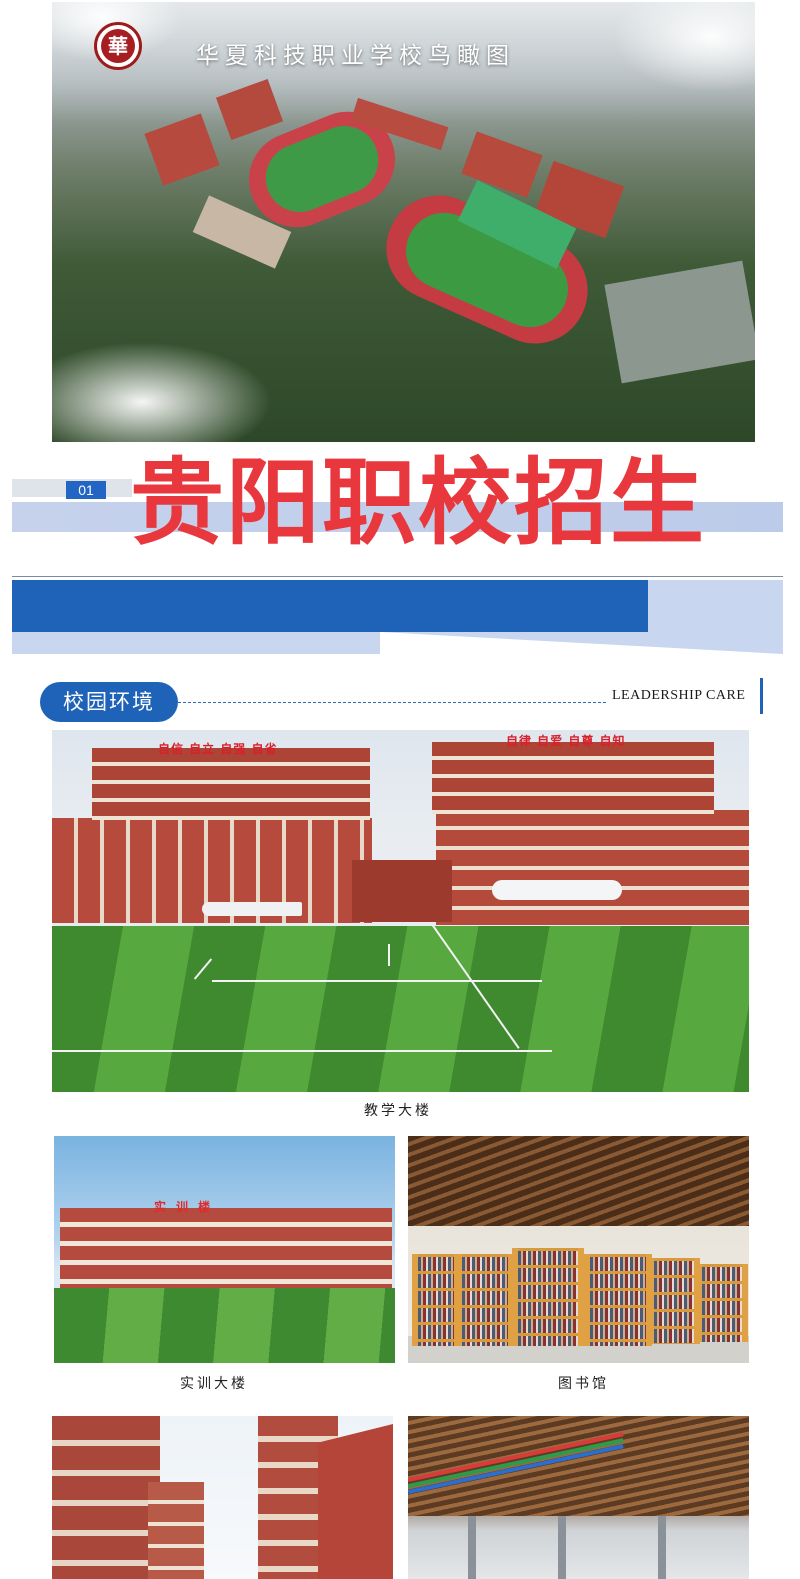  What do you see at coordinates (252, 909) in the screenshot?
I see `train-model` at bounding box center [252, 909].